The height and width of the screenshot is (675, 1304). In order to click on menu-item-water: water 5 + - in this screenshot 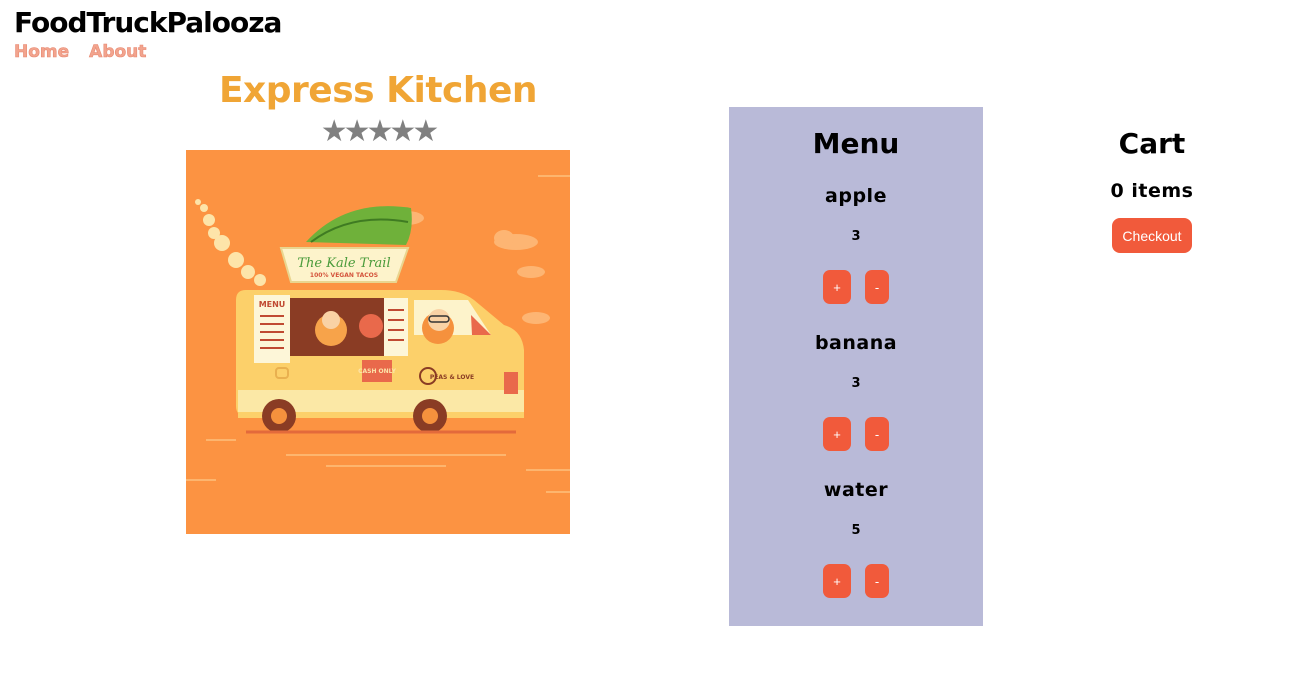, I will do `click(856, 538)`.